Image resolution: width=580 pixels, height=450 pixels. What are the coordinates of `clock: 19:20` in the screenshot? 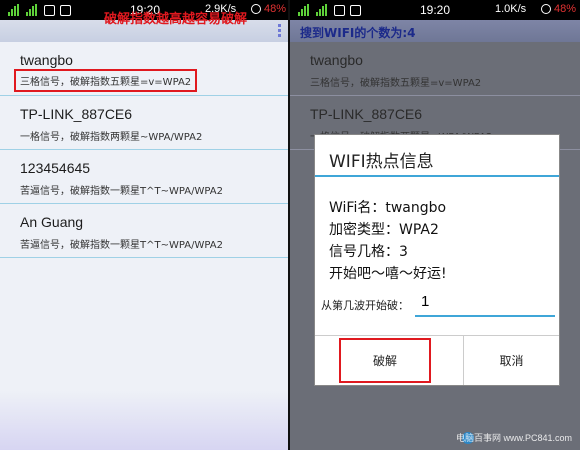 It's located at (435, 10).